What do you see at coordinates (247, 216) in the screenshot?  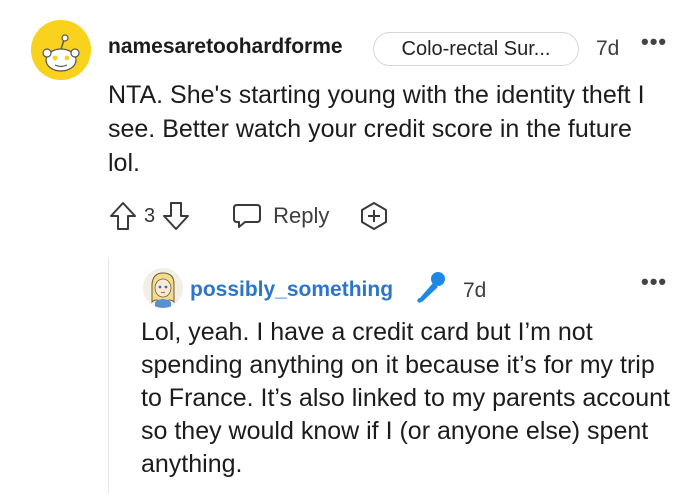 I see `speech-bubble-icon` at bounding box center [247, 216].